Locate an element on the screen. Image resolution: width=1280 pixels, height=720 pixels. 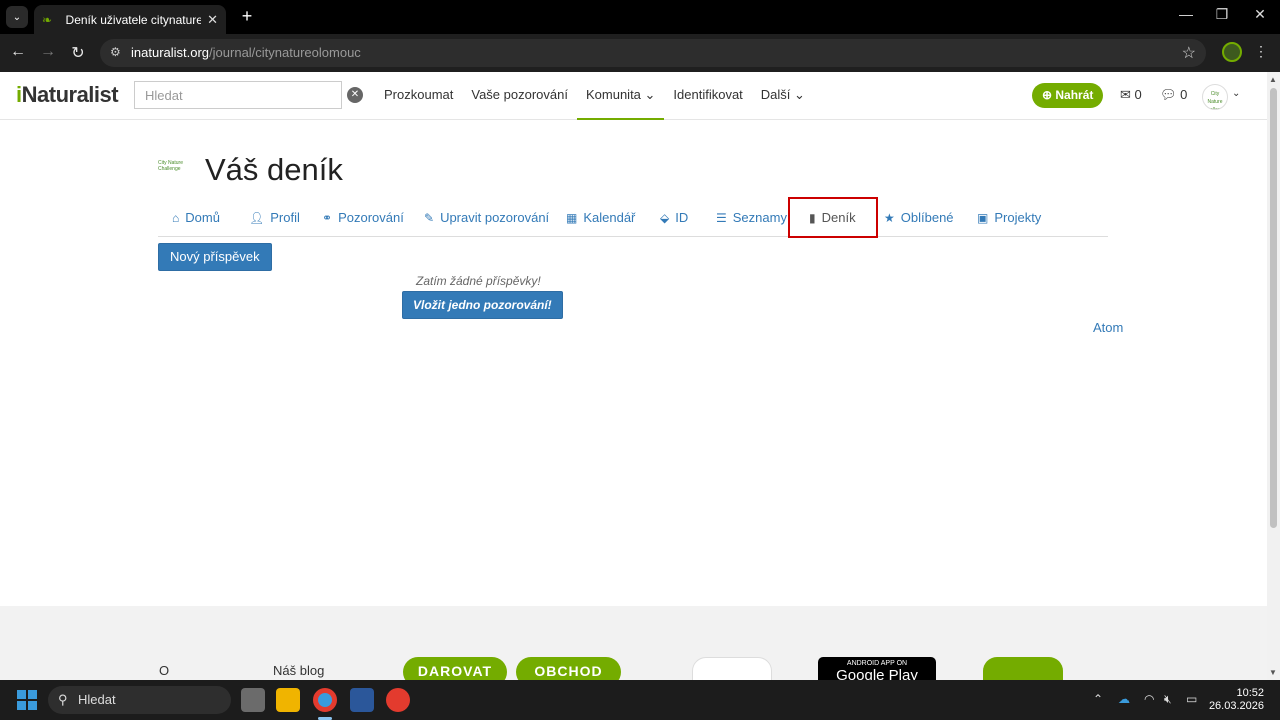
tab-close-icon: ✕ is located at coordinates (212, 20).